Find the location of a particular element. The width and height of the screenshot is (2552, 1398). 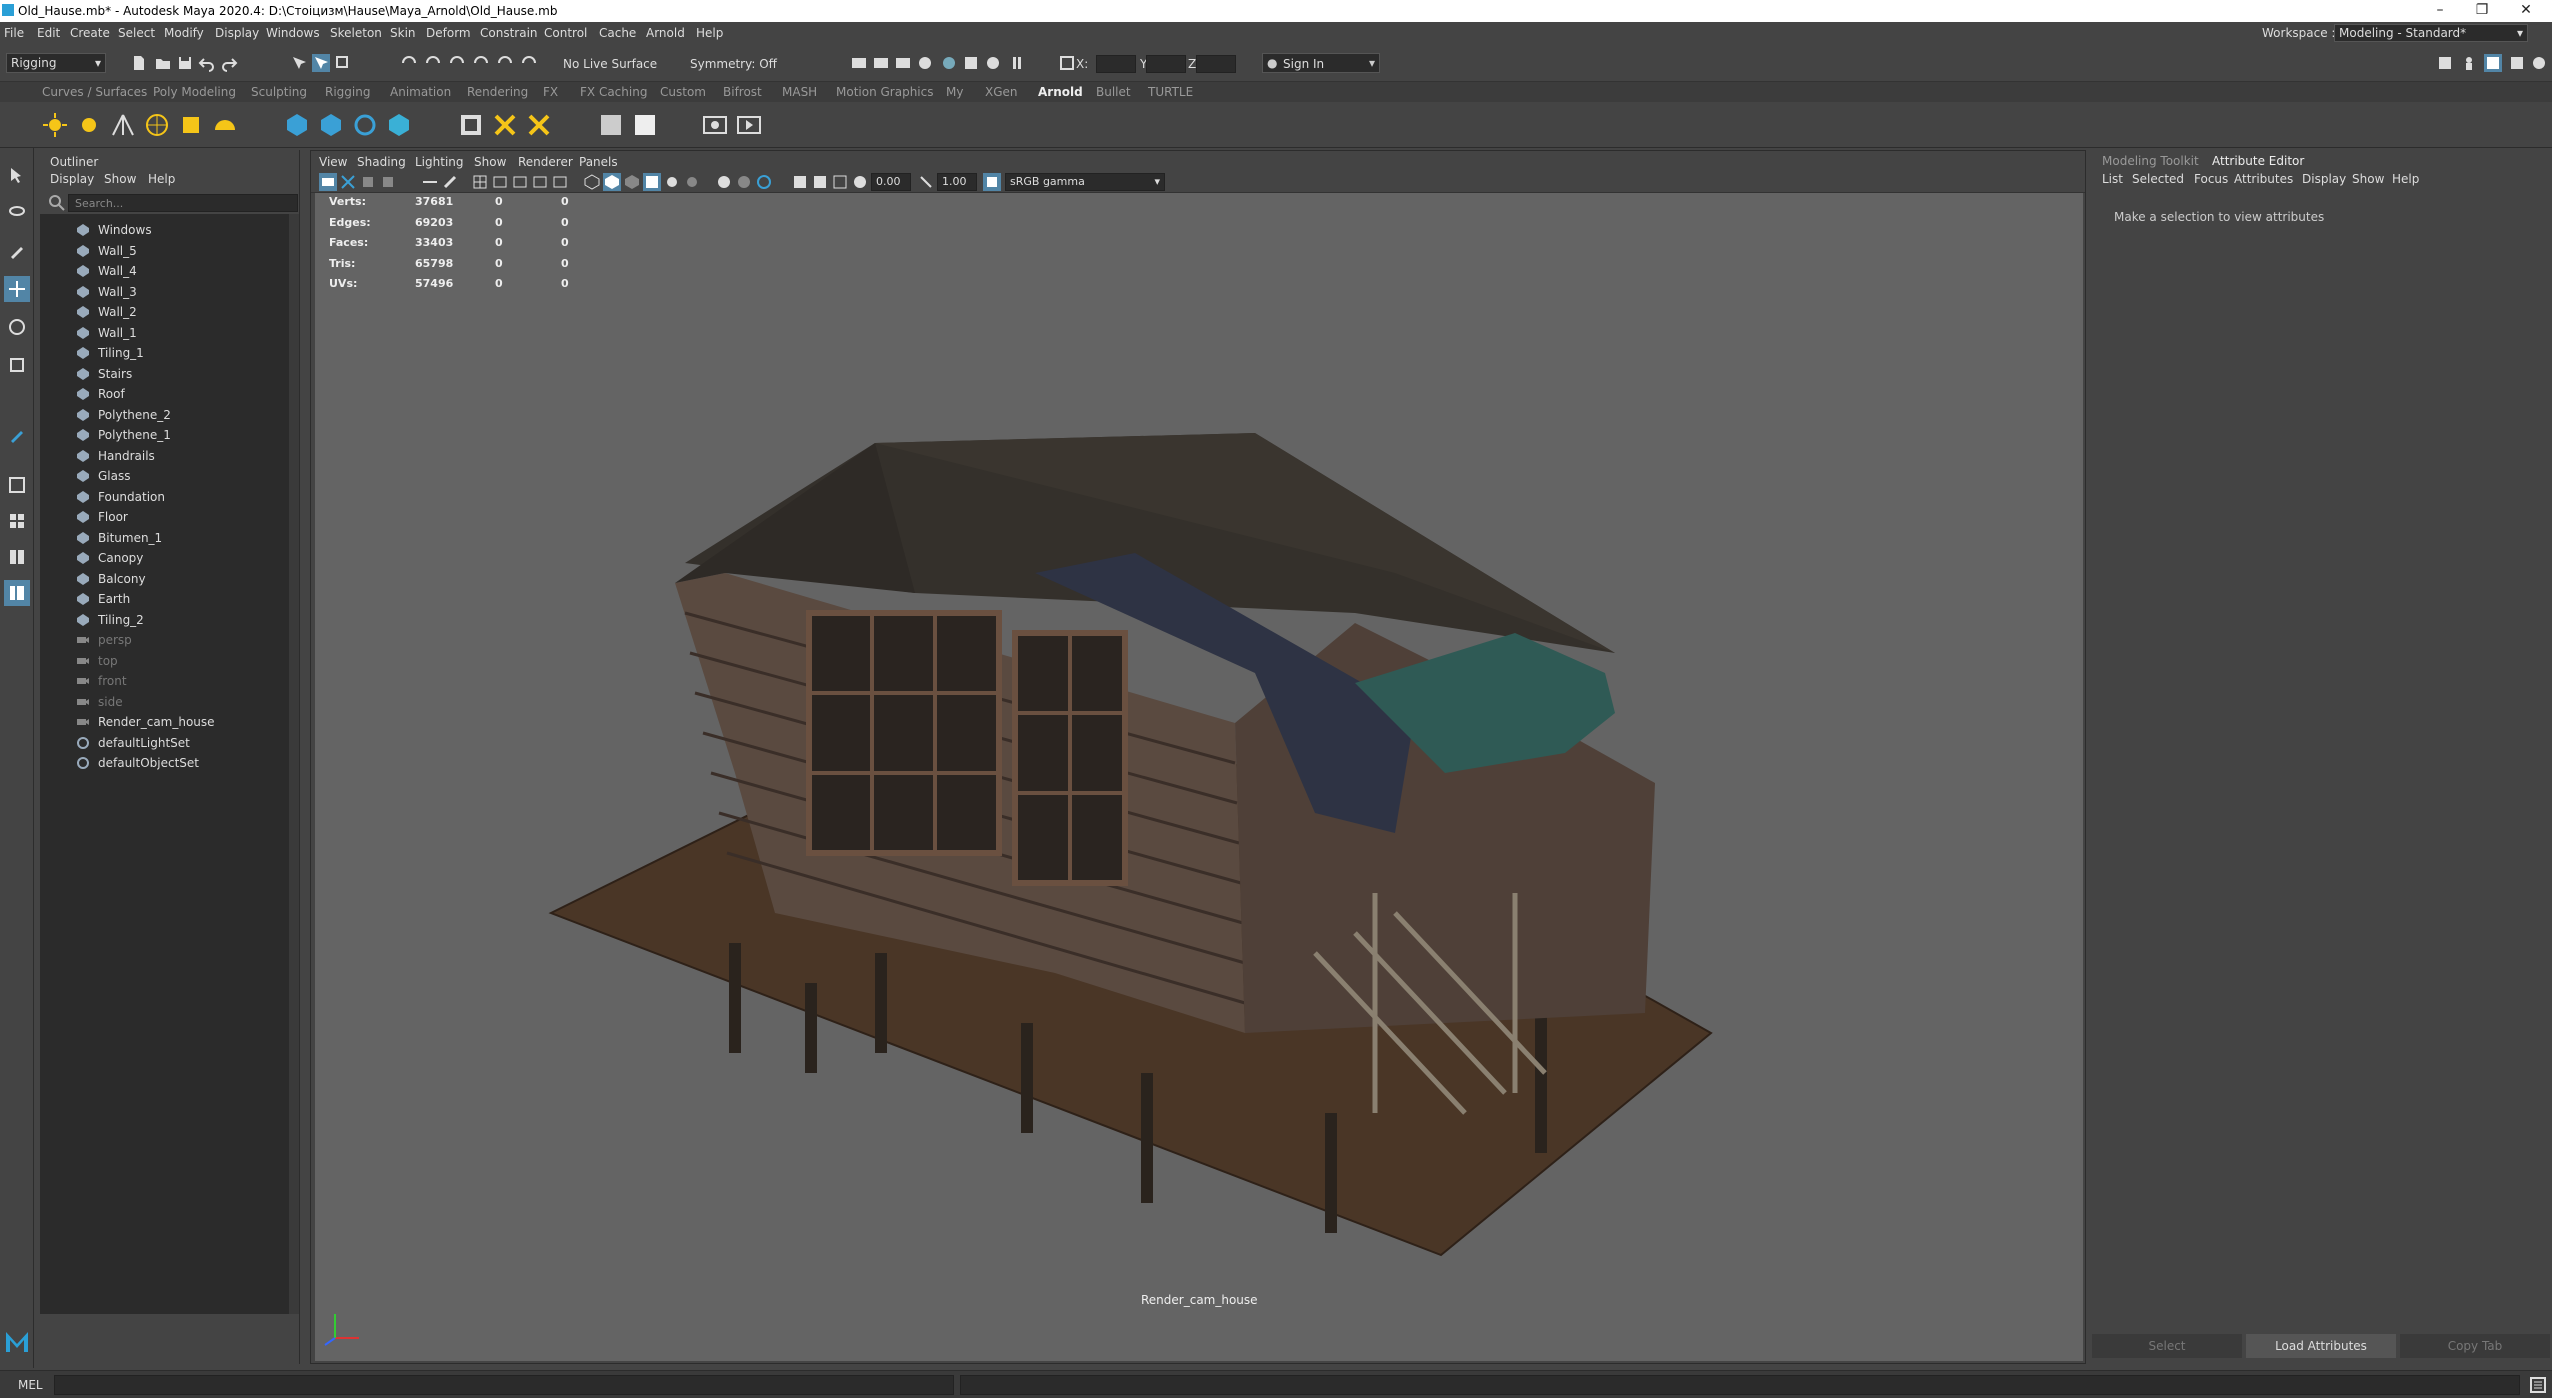

grid-icon is located at coordinates (480, 182).